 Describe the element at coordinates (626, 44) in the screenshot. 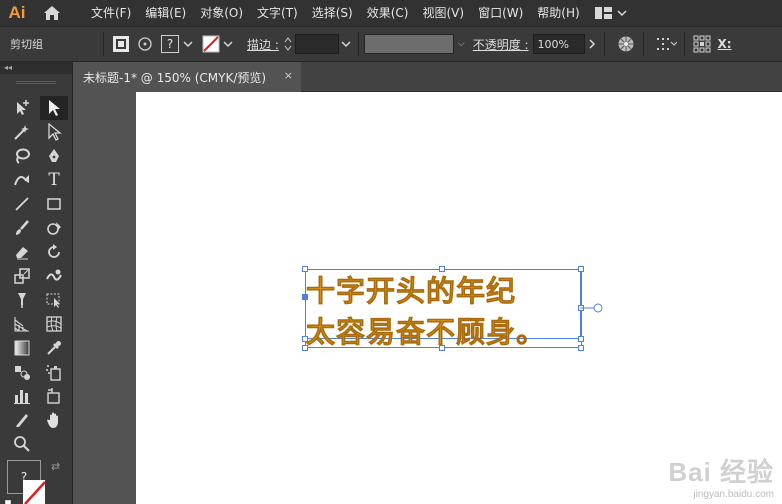

I see `recolor-artwork-icon` at that location.